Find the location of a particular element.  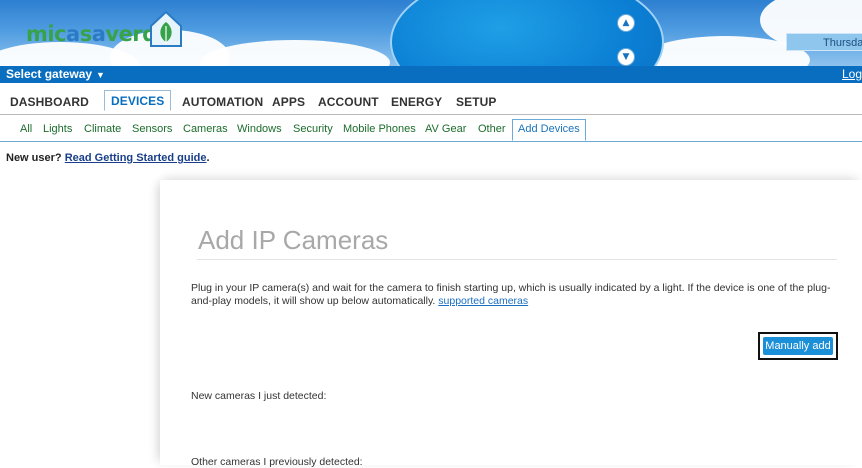

date-display: Thursda is located at coordinates (824, 42).